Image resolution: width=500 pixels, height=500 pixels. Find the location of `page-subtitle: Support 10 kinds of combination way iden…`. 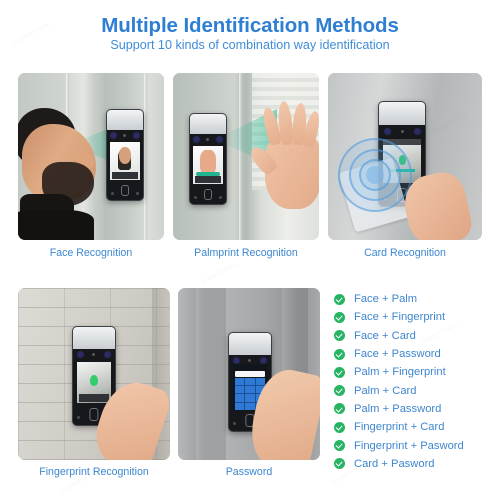

page-subtitle: Support 10 kinds of combination way iden… is located at coordinates (250, 45).